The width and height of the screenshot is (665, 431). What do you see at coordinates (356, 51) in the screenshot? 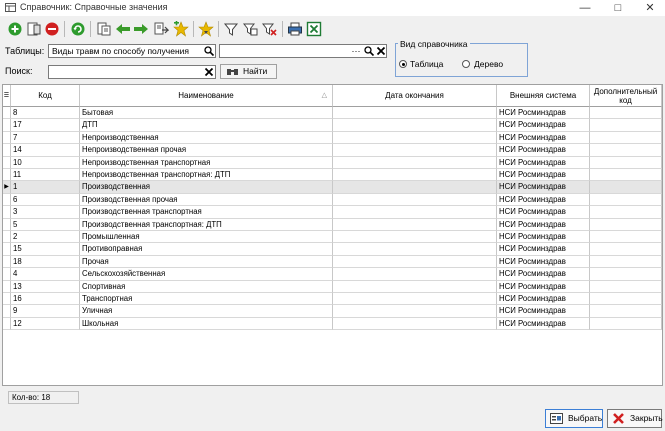
I see `ellipsis-button: ···` at bounding box center [356, 51].